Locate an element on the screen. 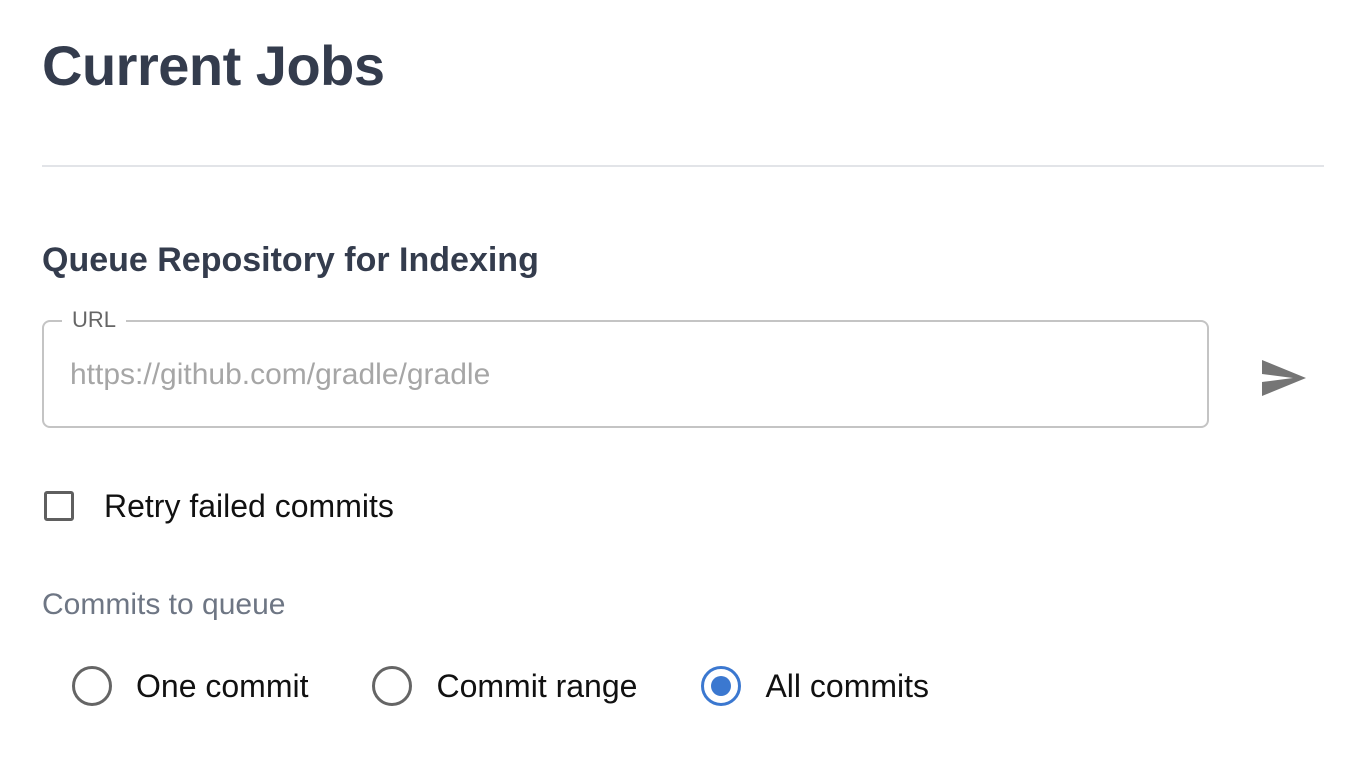  radio-one-commit: One commit is located at coordinates (190, 686).